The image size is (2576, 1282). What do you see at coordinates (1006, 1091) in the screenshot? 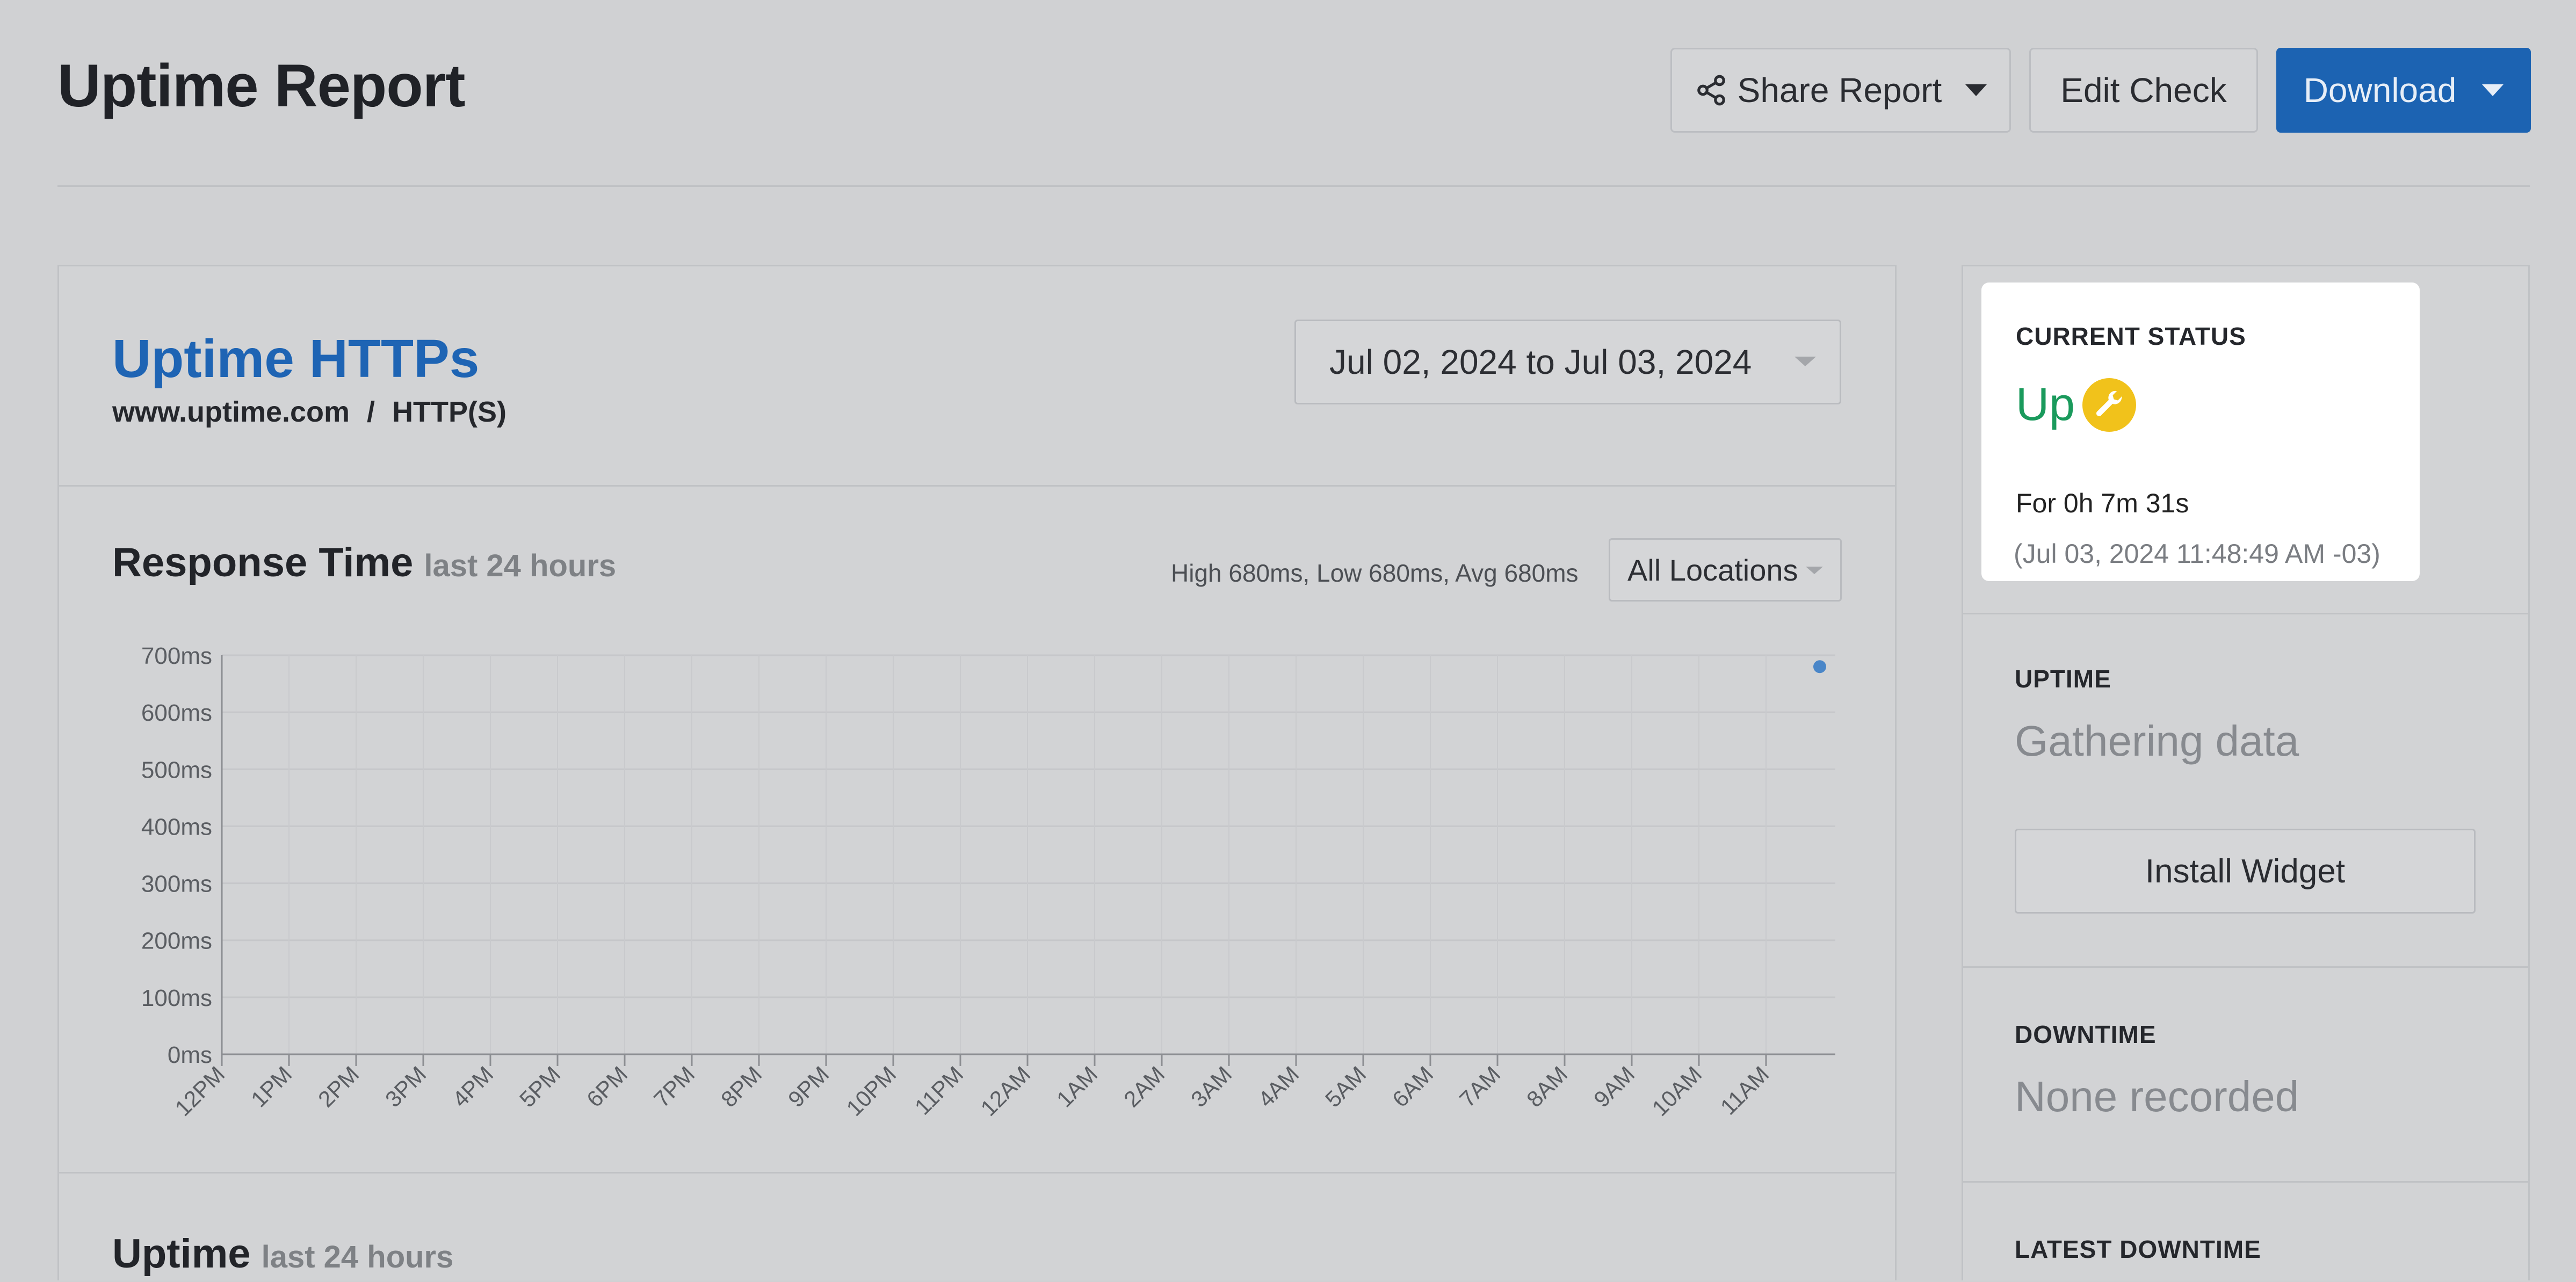
I see `x-tick-label: 12AM` at bounding box center [1006, 1091].